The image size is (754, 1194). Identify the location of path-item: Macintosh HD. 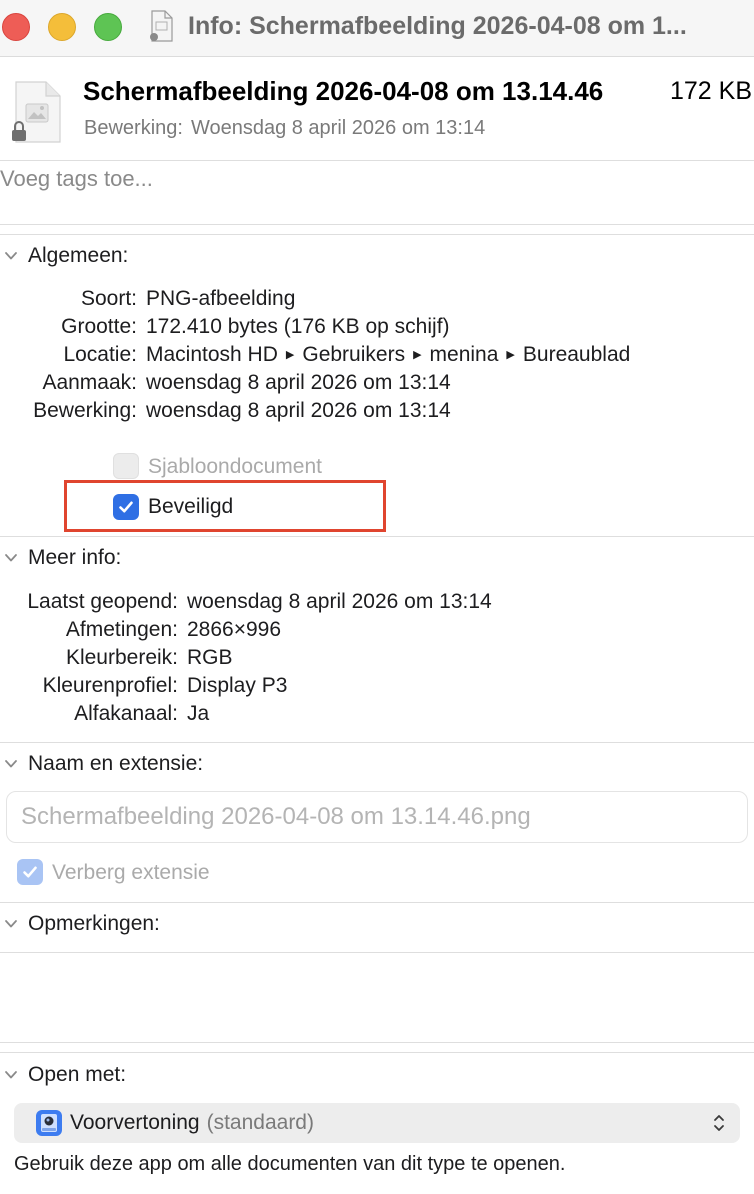
(212, 354).